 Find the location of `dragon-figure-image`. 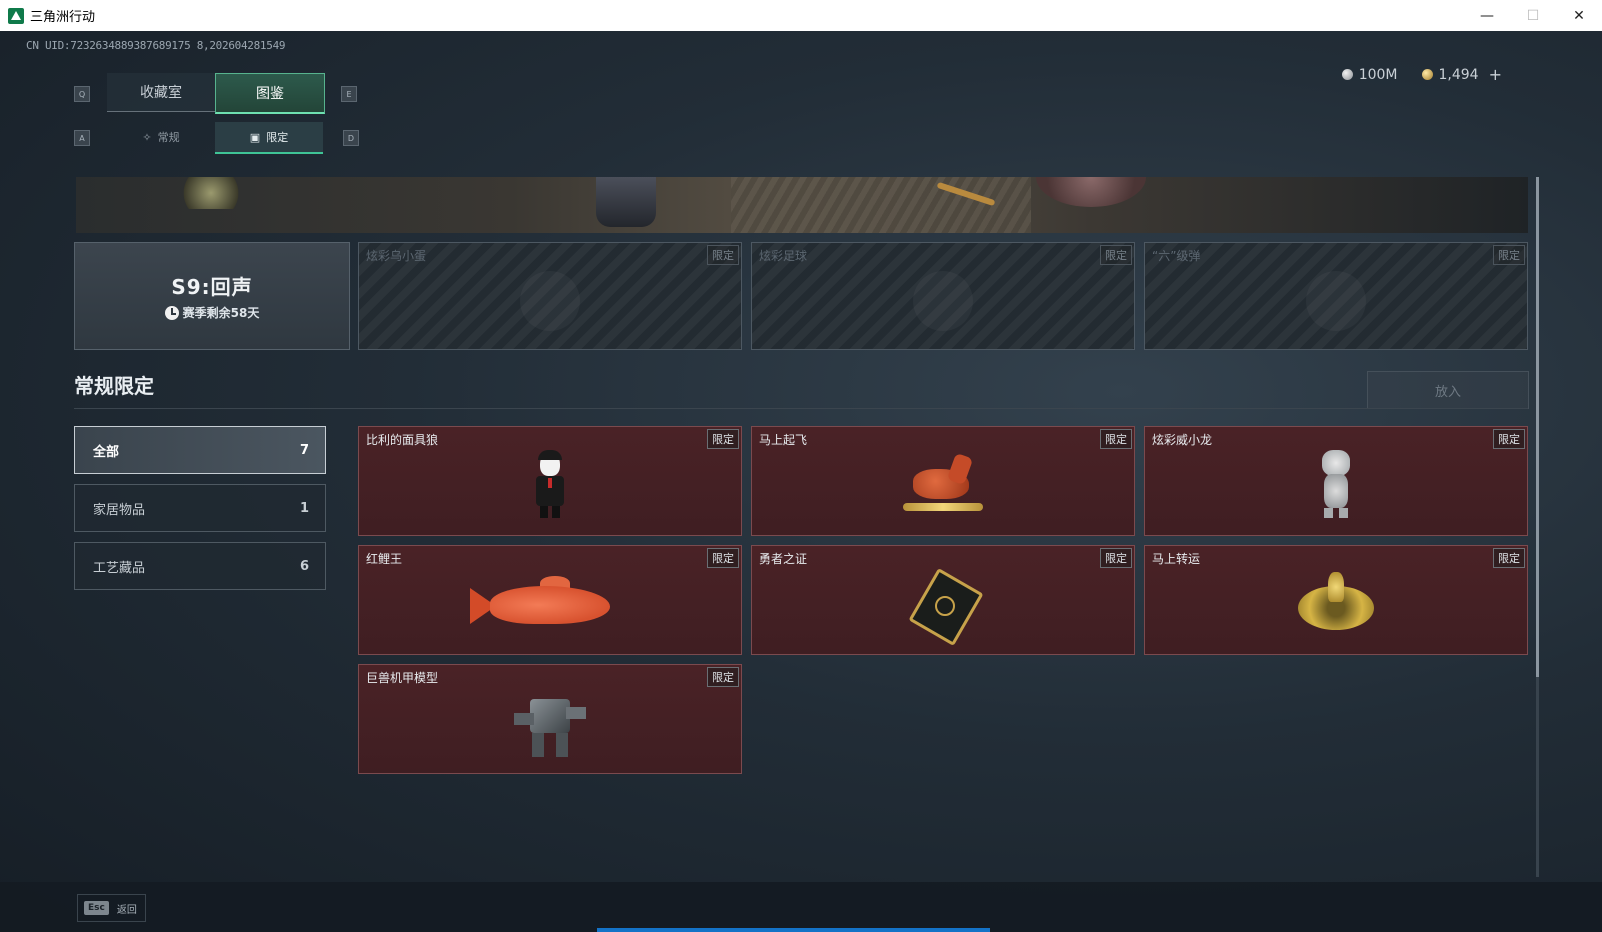

dragon-figure-image is located at coordinates (1336, 485).